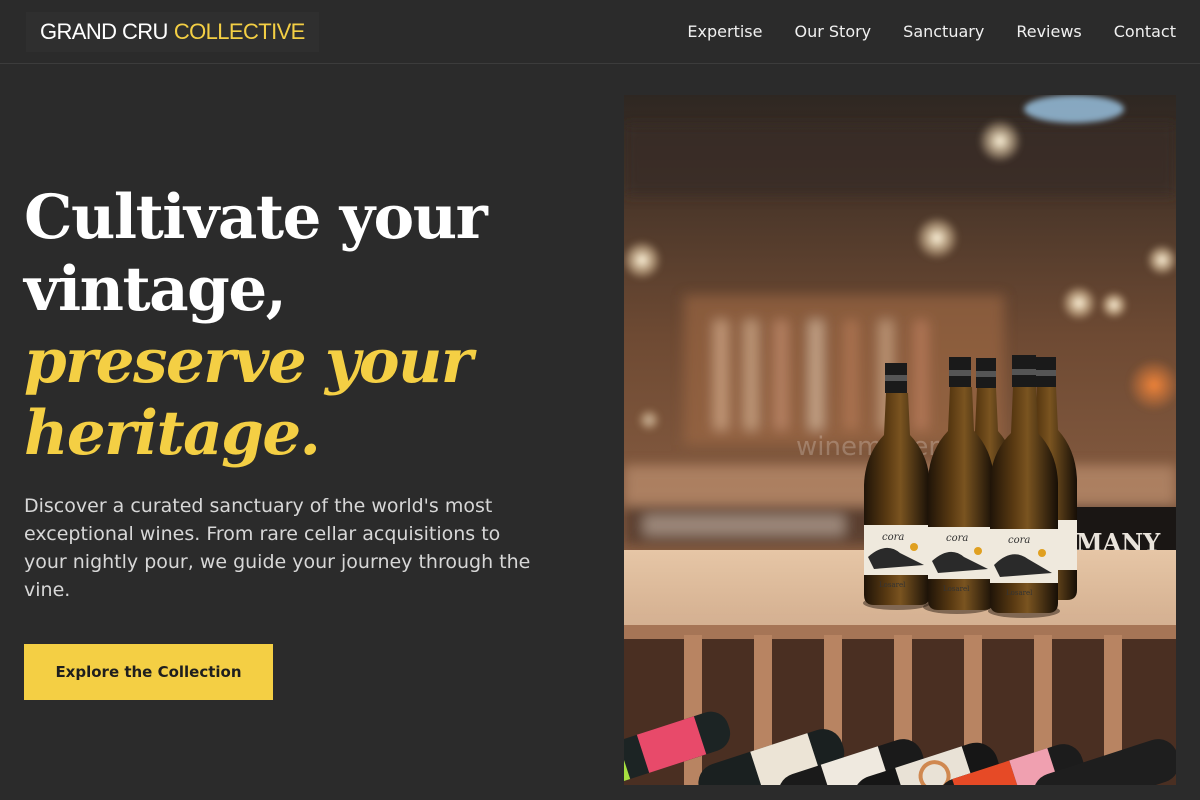  What do you see at coordinates (248, 361) in the screenshot?
I see `headline-accent-line-1: preserve your` at bounding box center [248, 361].